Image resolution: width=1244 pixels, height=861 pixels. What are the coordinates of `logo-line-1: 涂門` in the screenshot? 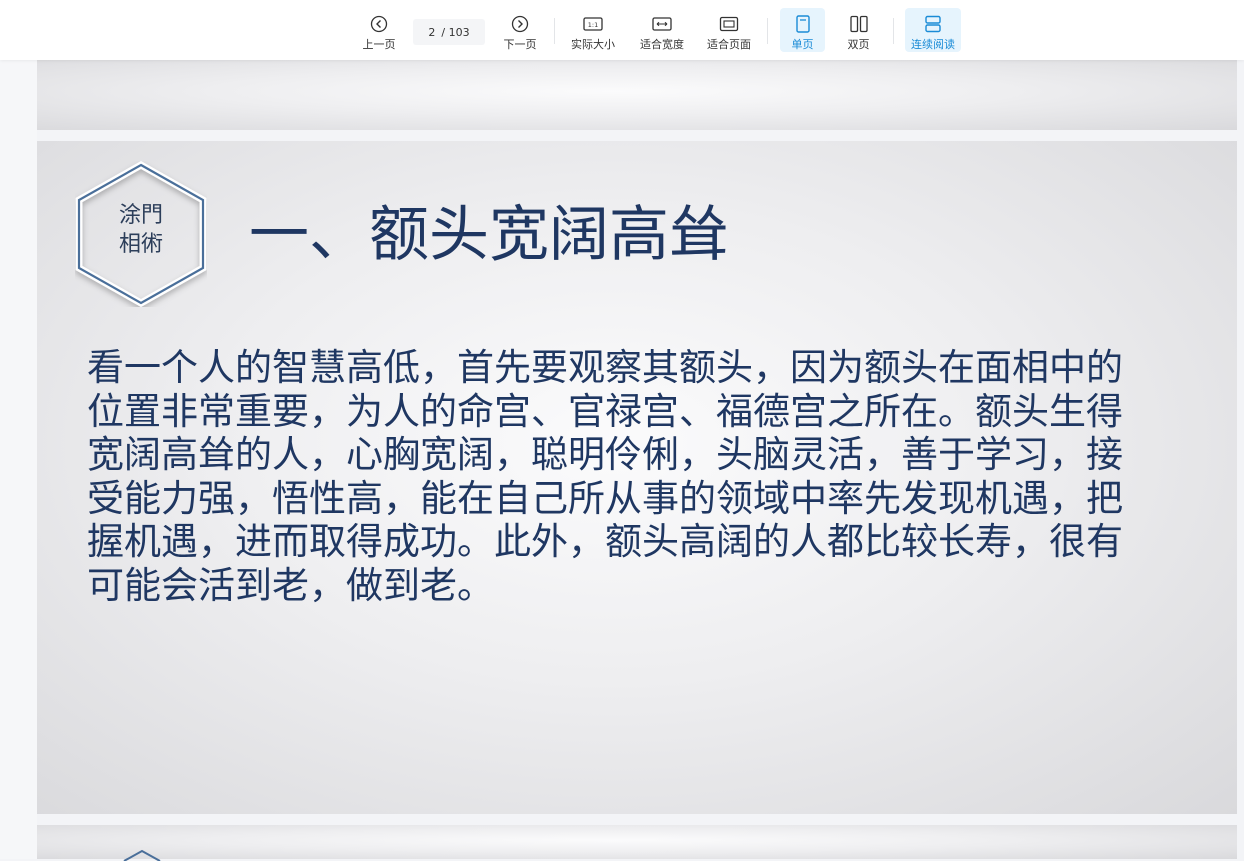 It's located at (140, 215).